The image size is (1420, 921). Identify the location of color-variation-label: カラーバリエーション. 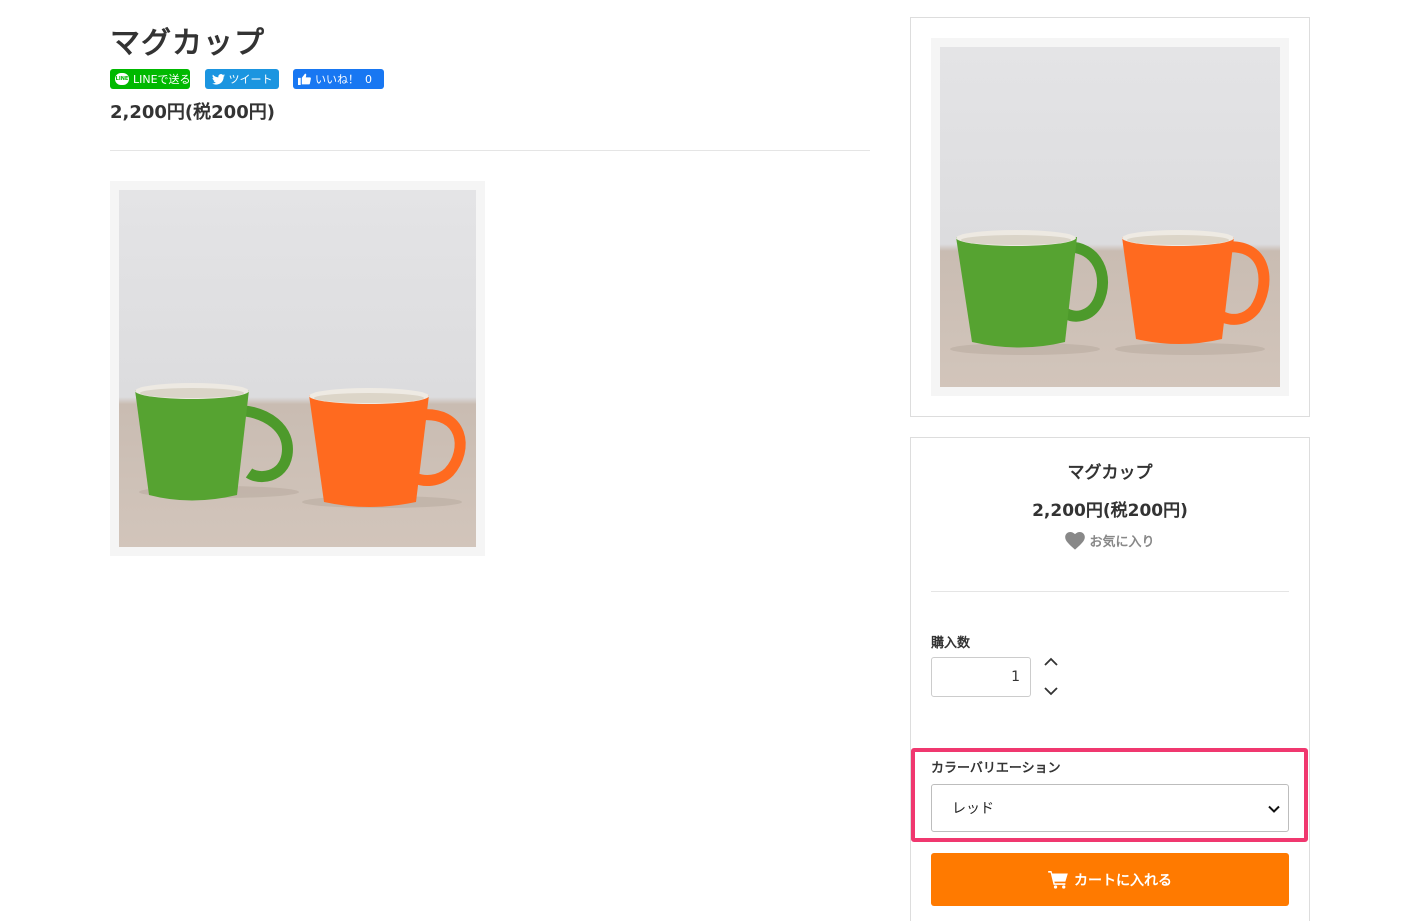
(996, 768).